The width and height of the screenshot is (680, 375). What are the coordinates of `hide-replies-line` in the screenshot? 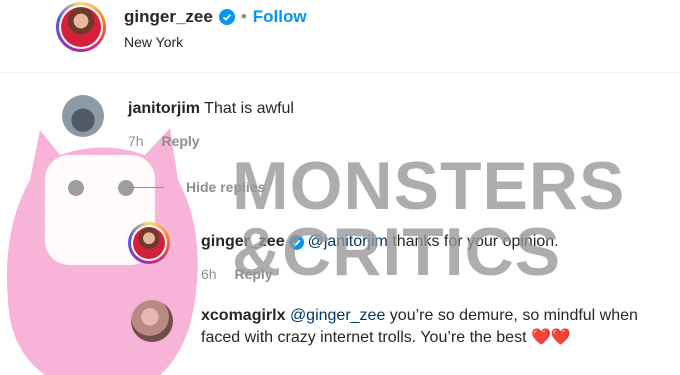 It's located at (146, 187).